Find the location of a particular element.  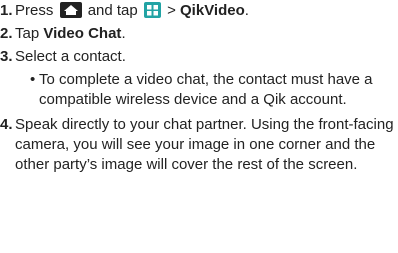

step-3: 3. Select a contact. is located at coordinates (199, 57).